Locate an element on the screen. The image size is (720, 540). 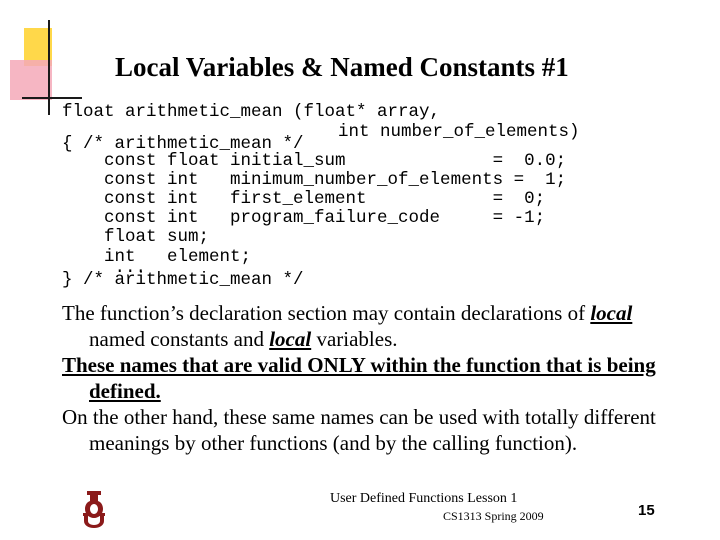
code-line-4: const float initial_sum = 0.0; is located at coordinates (314, 161).